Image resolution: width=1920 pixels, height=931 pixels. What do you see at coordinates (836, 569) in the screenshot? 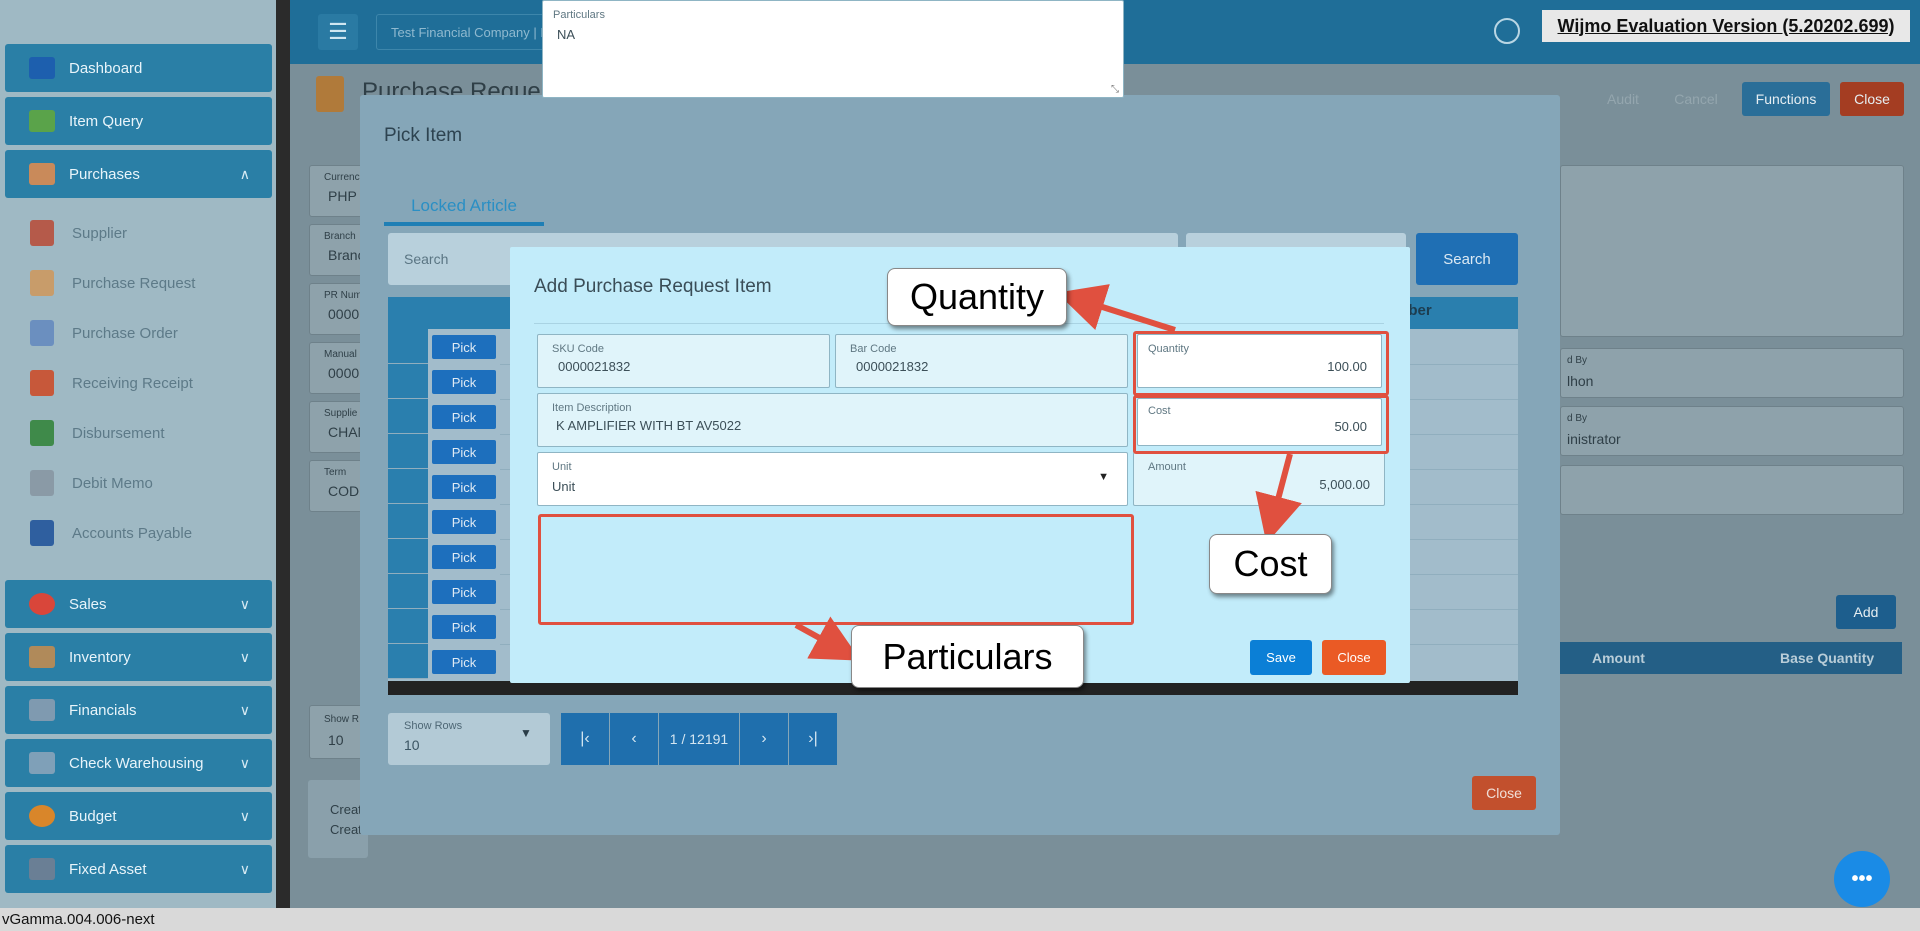
I see `particulars-highlight` at bounding box center [836, 569].